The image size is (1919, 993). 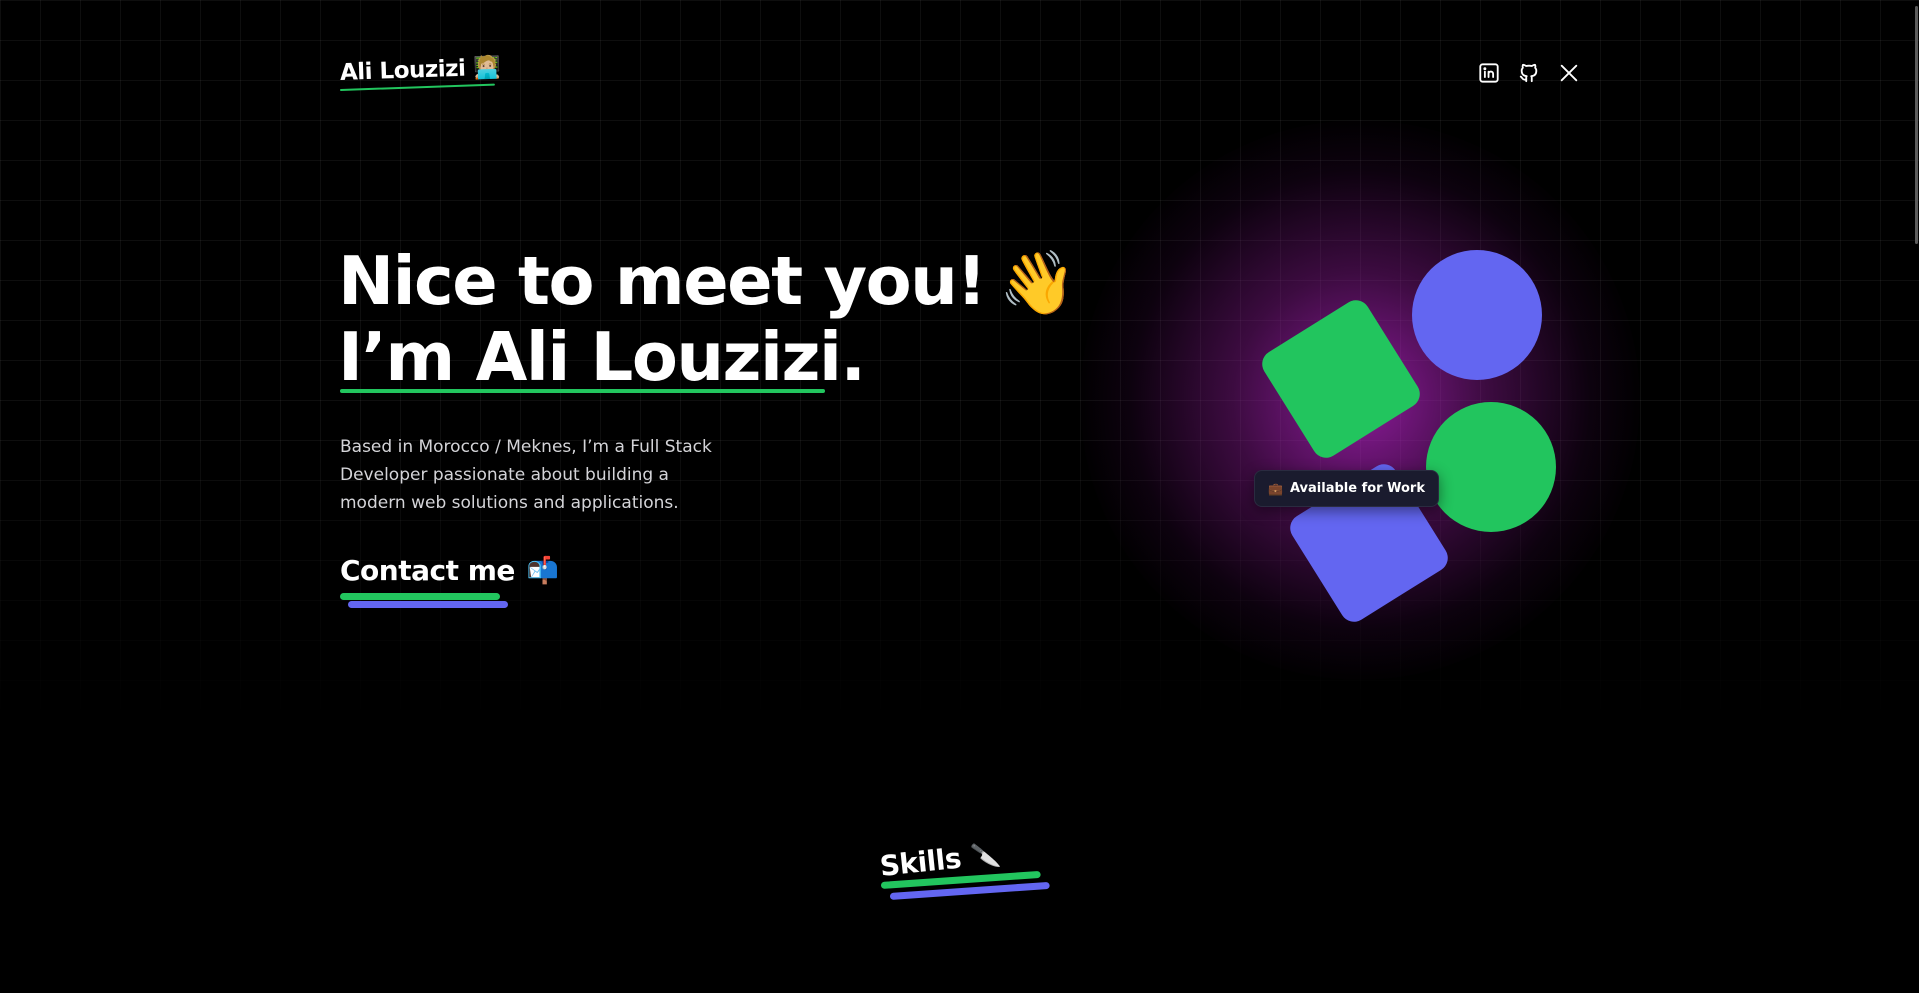 What do you see at coordinates (486, 67) in the screenshot?
I see `technologist-emoji-icon: 🧑🏼‍💻` at bounding box center [486, 67].